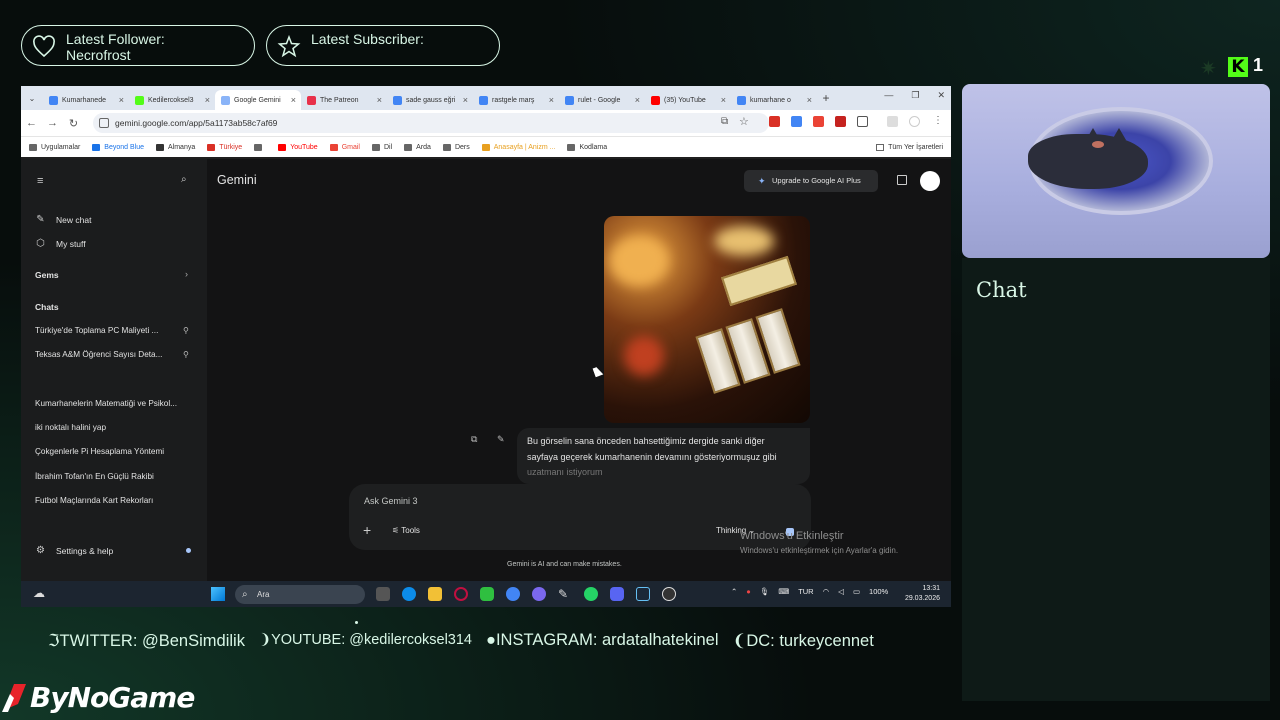  Describe the element at coordinates (430, 100) in the screenshot. I see `browser-tab: sade gauss eğri ×` at that location.